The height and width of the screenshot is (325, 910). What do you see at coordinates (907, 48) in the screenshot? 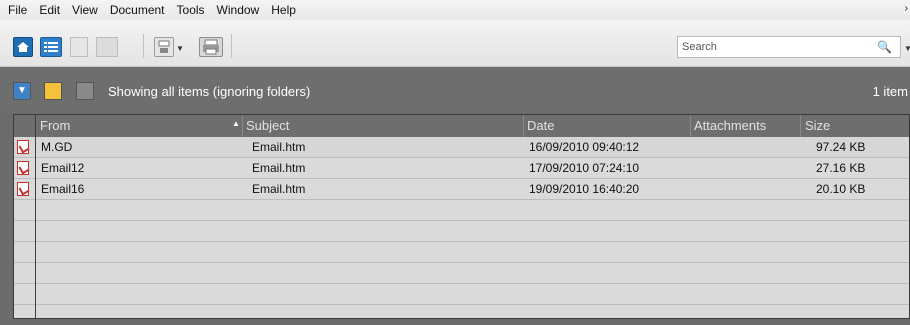
I see `search-options-dropdown-icon: ▼` at bounding box center [907, 48].